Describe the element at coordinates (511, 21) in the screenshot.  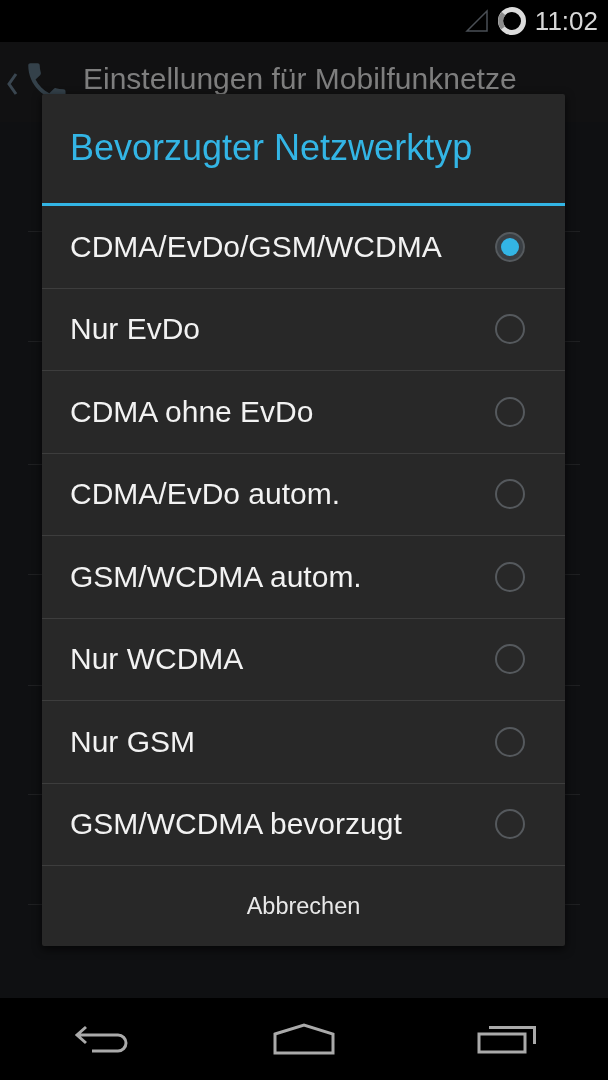
I see `ring-icon` at that location.